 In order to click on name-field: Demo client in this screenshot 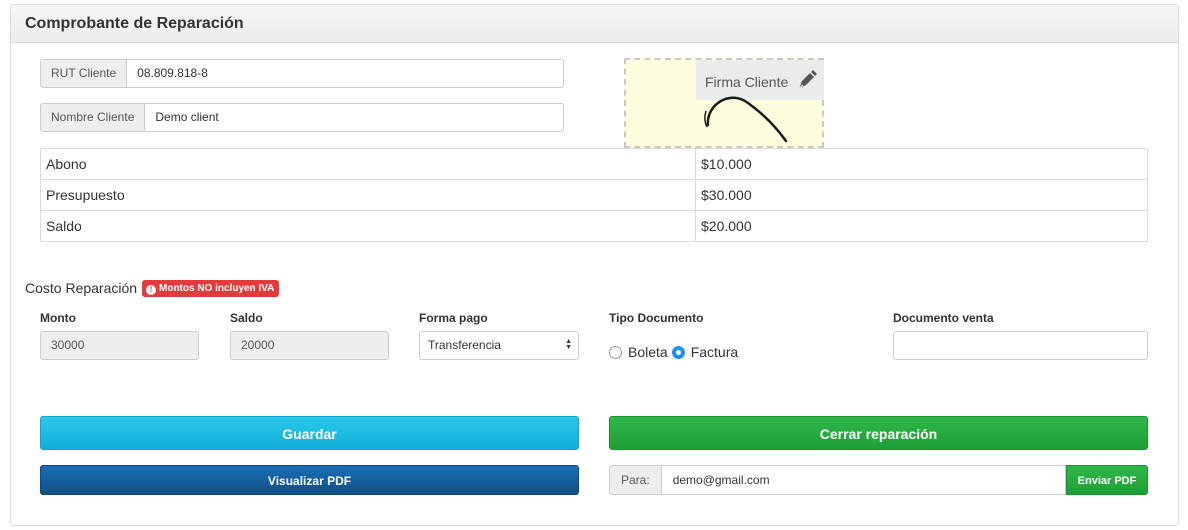, I will do `click(354, 117)`.